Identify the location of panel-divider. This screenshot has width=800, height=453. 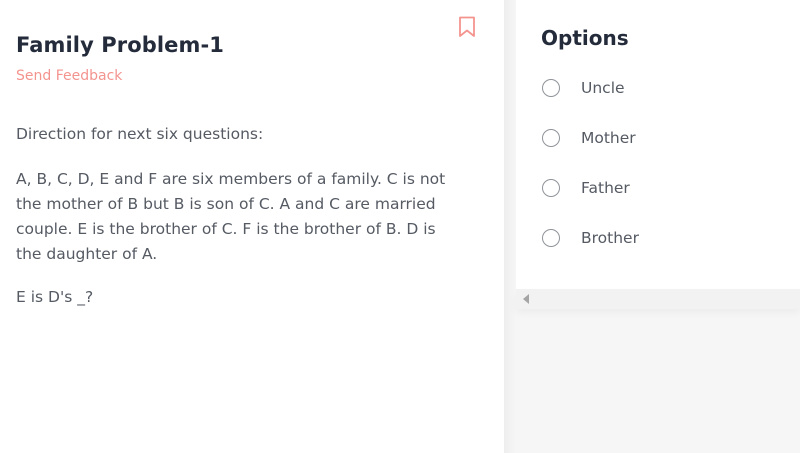
(510, 226).